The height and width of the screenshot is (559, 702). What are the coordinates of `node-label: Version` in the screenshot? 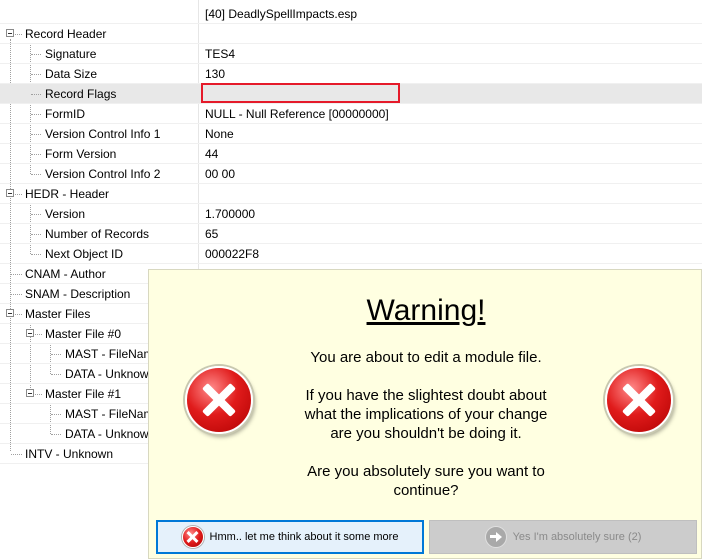 It's located at (65, 214).